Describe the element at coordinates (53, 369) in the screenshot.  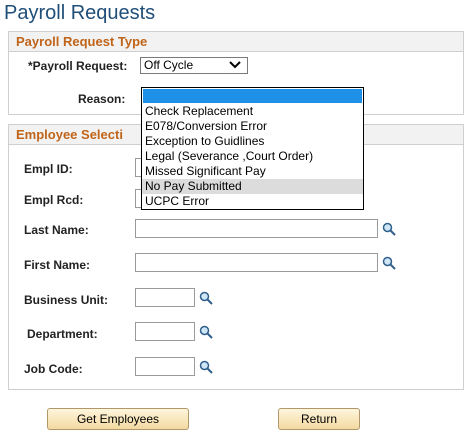
I see `job-code-label: Job Code:` at that location.